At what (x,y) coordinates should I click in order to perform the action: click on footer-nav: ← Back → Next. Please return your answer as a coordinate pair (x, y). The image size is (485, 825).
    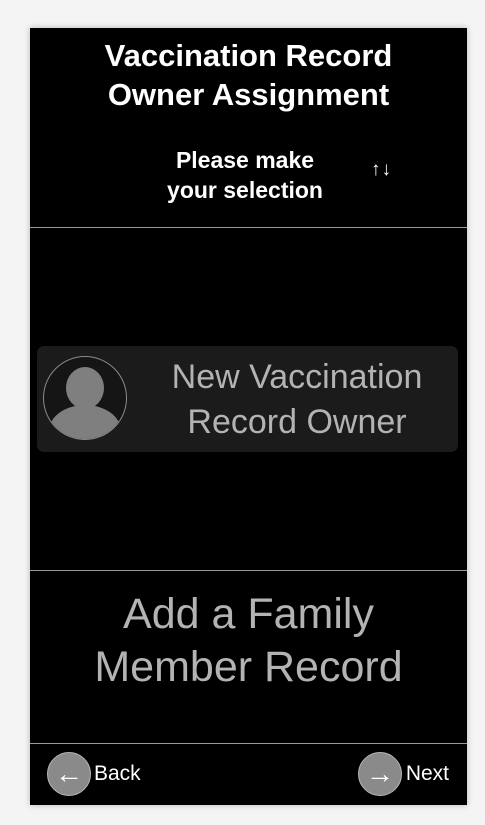
    Looking at the image, I should click on (248, 774).